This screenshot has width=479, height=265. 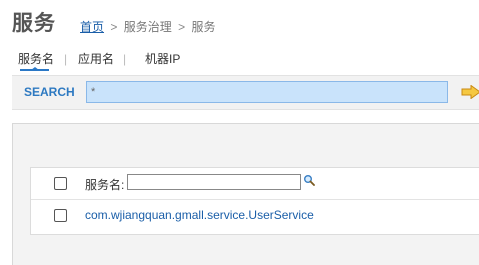 I want to click on tab-application-name: 应用名, so click(x=96, y=58).